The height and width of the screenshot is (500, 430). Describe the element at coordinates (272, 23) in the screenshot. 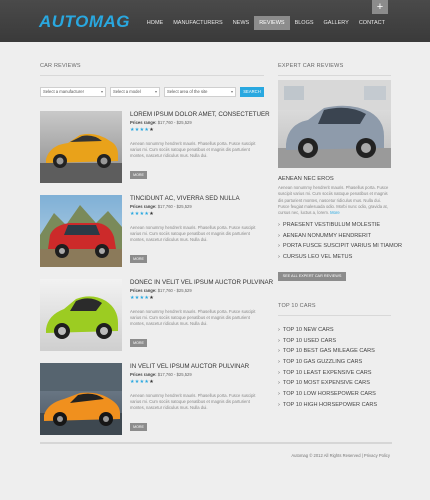

I see `nav-reviews: REVIEWS` at that location.